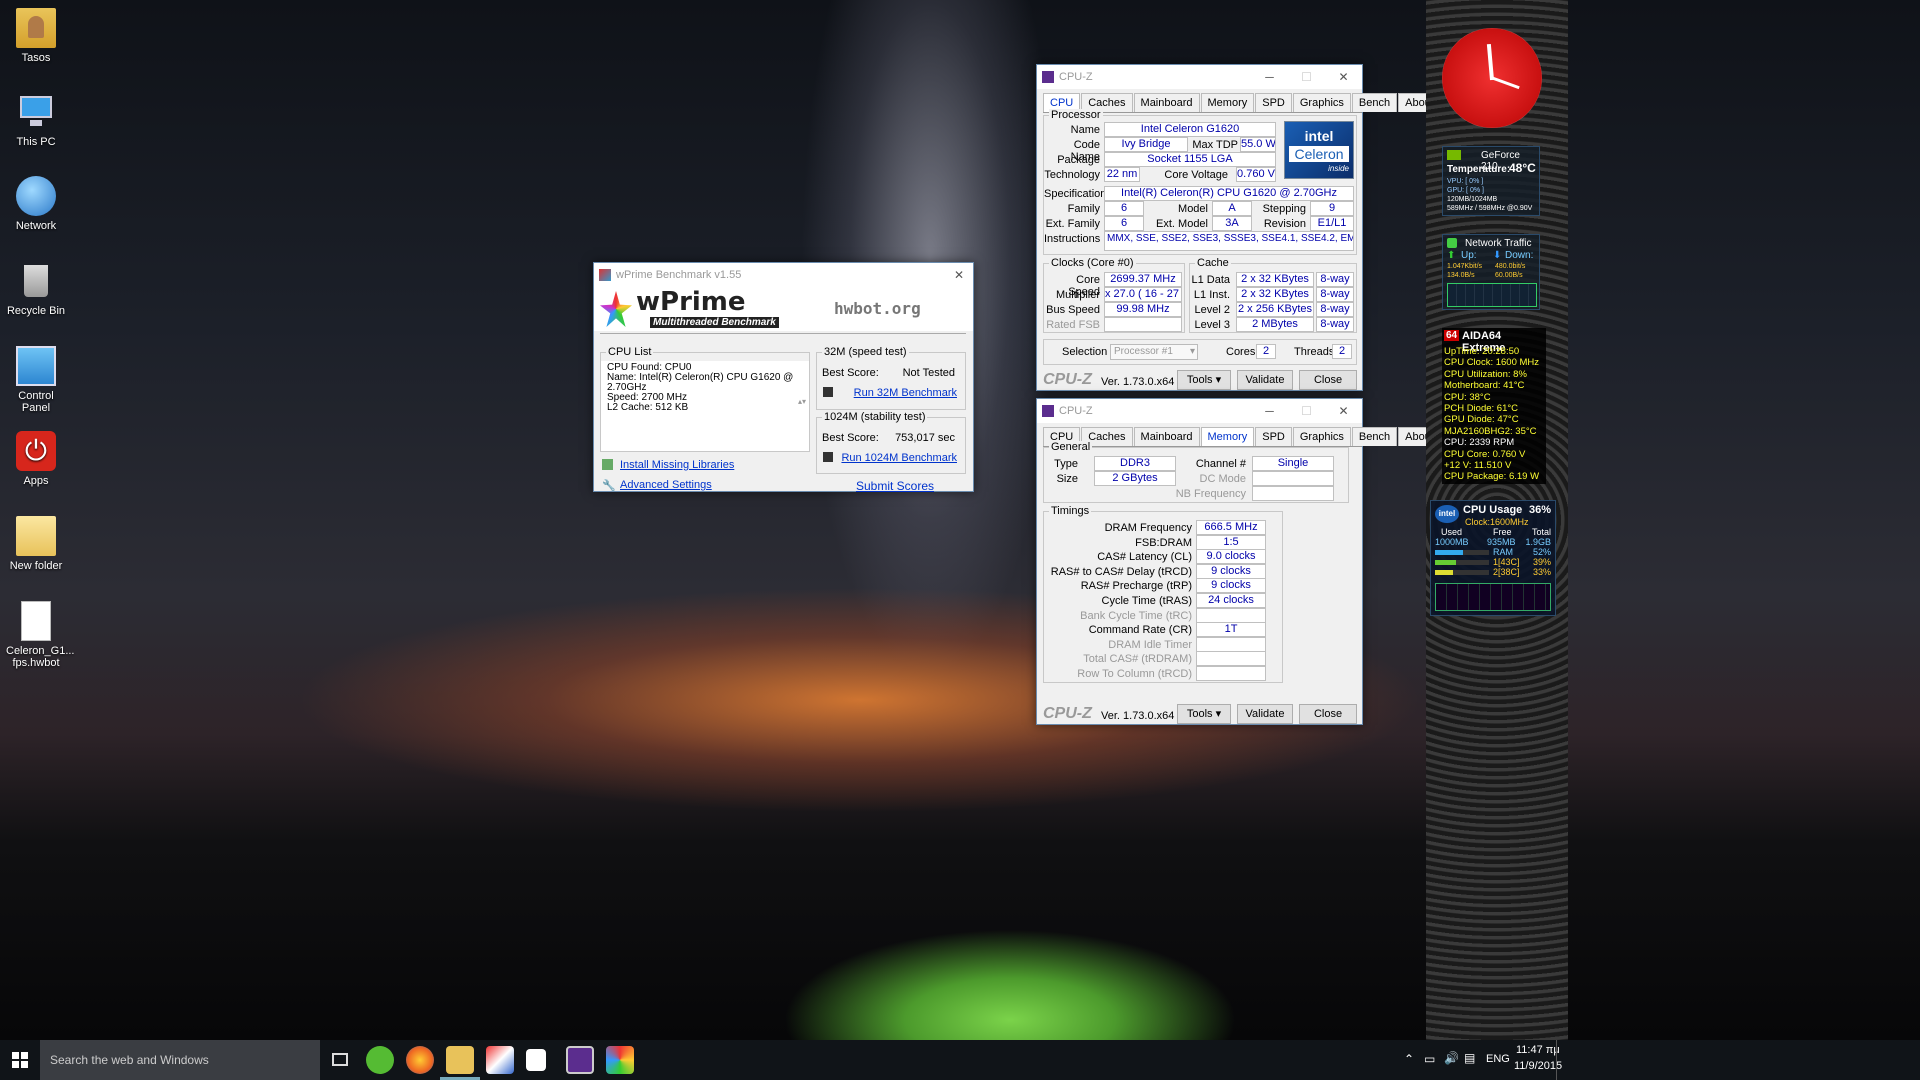  I want to click on disk-icon, so click(828, 457).